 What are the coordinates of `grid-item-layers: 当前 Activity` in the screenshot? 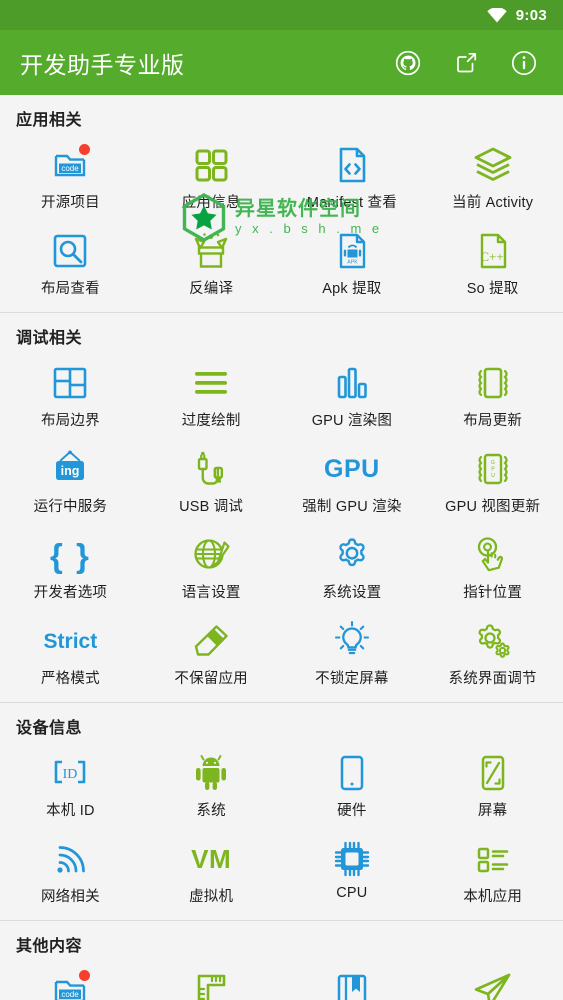 It's located at (492, 179).